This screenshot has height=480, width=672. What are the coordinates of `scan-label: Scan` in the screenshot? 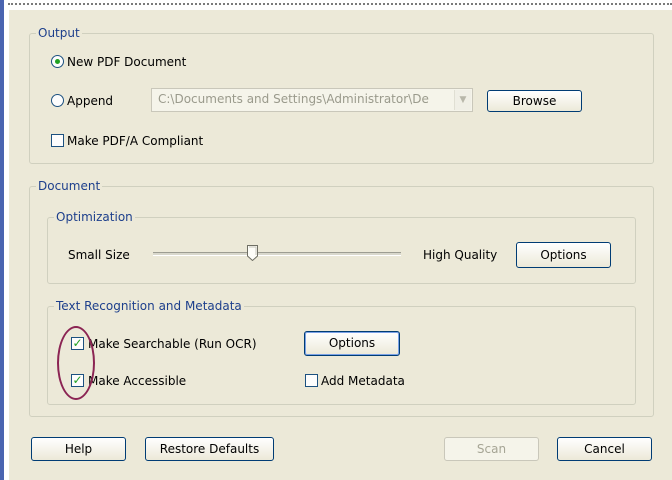 It's located at (491, 449).